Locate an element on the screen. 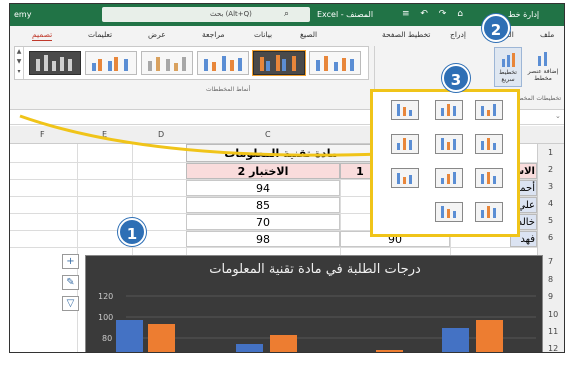 This screenshot has width=571, height=366. add-chart-element-icon is located at coordinates (543, 58).